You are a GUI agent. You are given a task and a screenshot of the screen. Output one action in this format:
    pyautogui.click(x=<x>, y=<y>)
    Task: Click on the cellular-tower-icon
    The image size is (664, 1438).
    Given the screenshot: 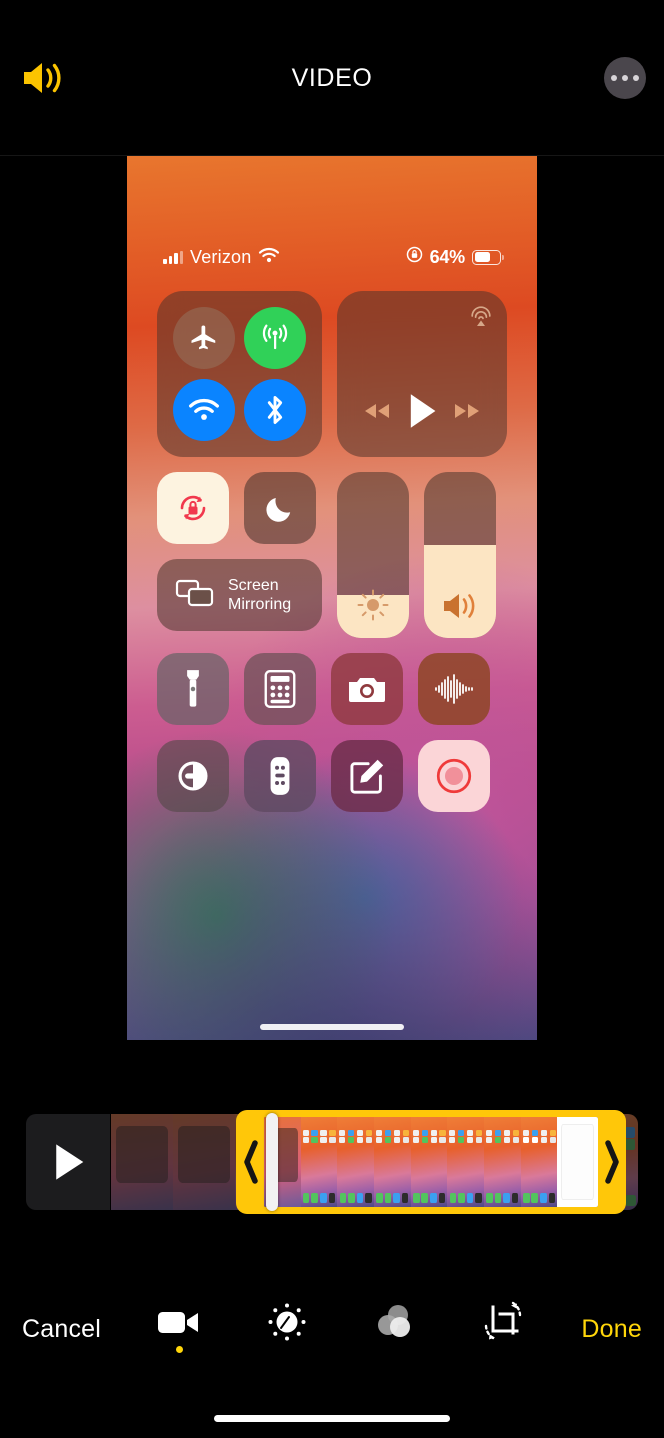 What is the action you would take?
    pyautogui.click(x=275, y=337)
    